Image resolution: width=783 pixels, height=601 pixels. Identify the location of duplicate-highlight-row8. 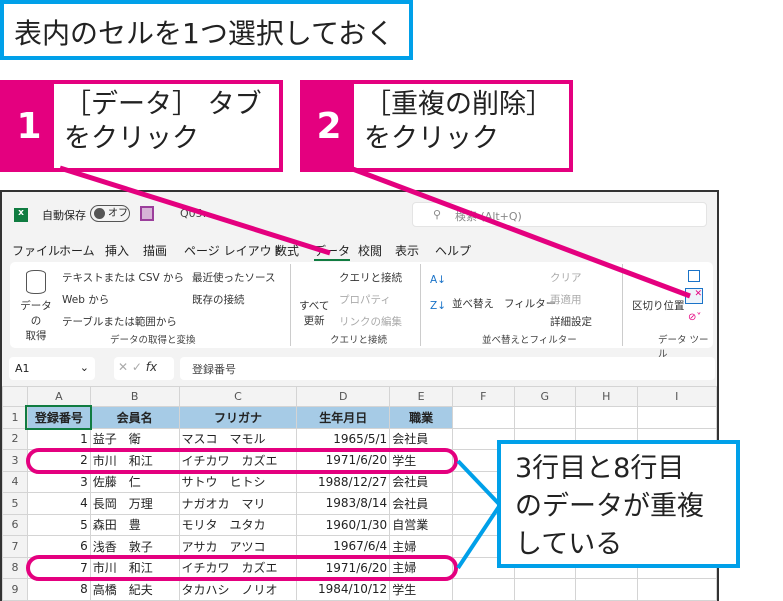
(242, 568).